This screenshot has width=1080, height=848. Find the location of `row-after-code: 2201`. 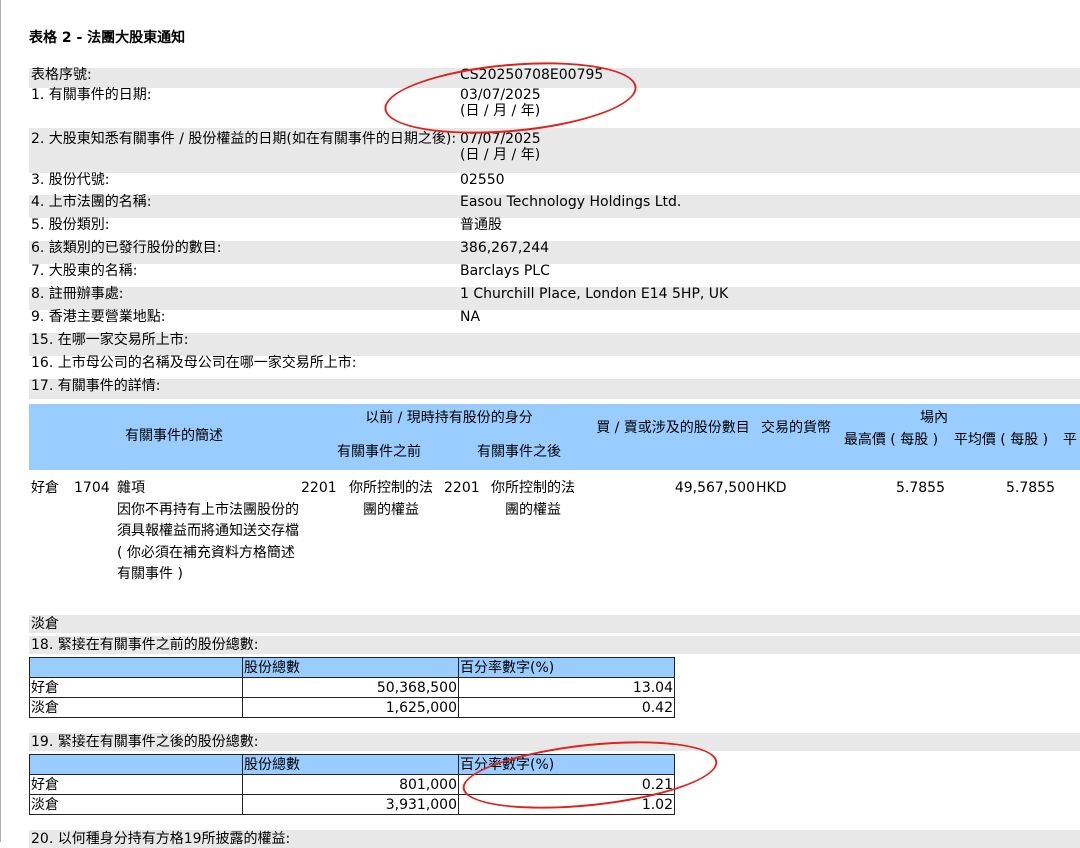

row-after-code: 2201 is located at coordinates (462, 488).